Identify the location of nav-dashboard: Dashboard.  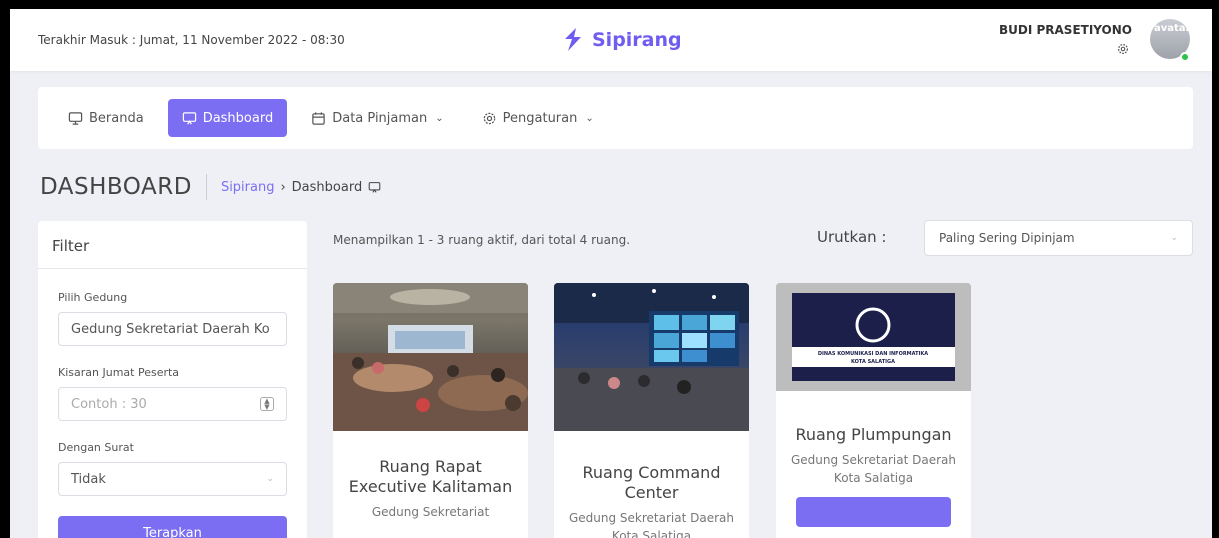
(227, 118).